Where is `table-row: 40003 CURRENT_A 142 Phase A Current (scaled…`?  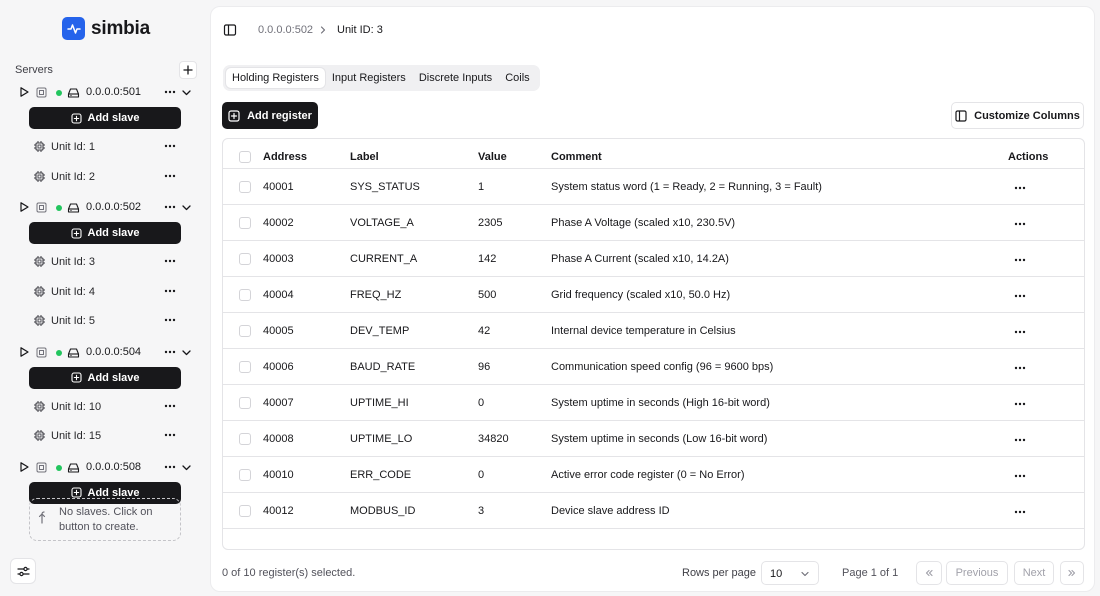 table-row: 40003 CURRENT_A 142 Phase A Current (scaled… is located at coordinates (653, 259).